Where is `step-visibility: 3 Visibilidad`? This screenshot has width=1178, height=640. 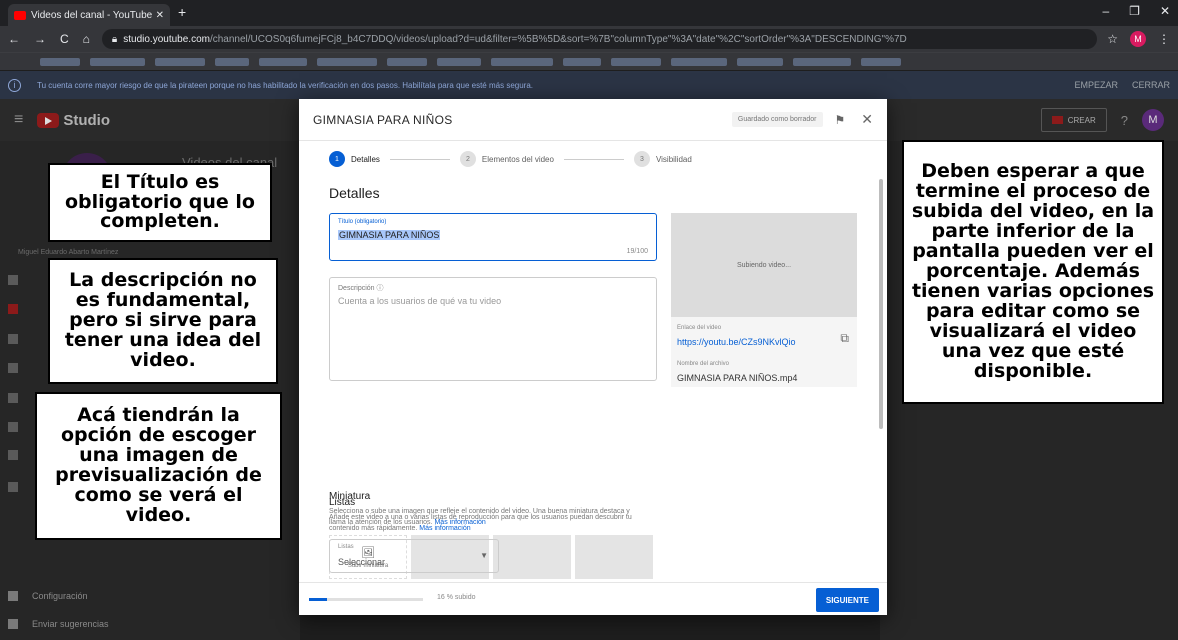
step-visibility: 3 Visibilidad is located at coordinates (662, 159).